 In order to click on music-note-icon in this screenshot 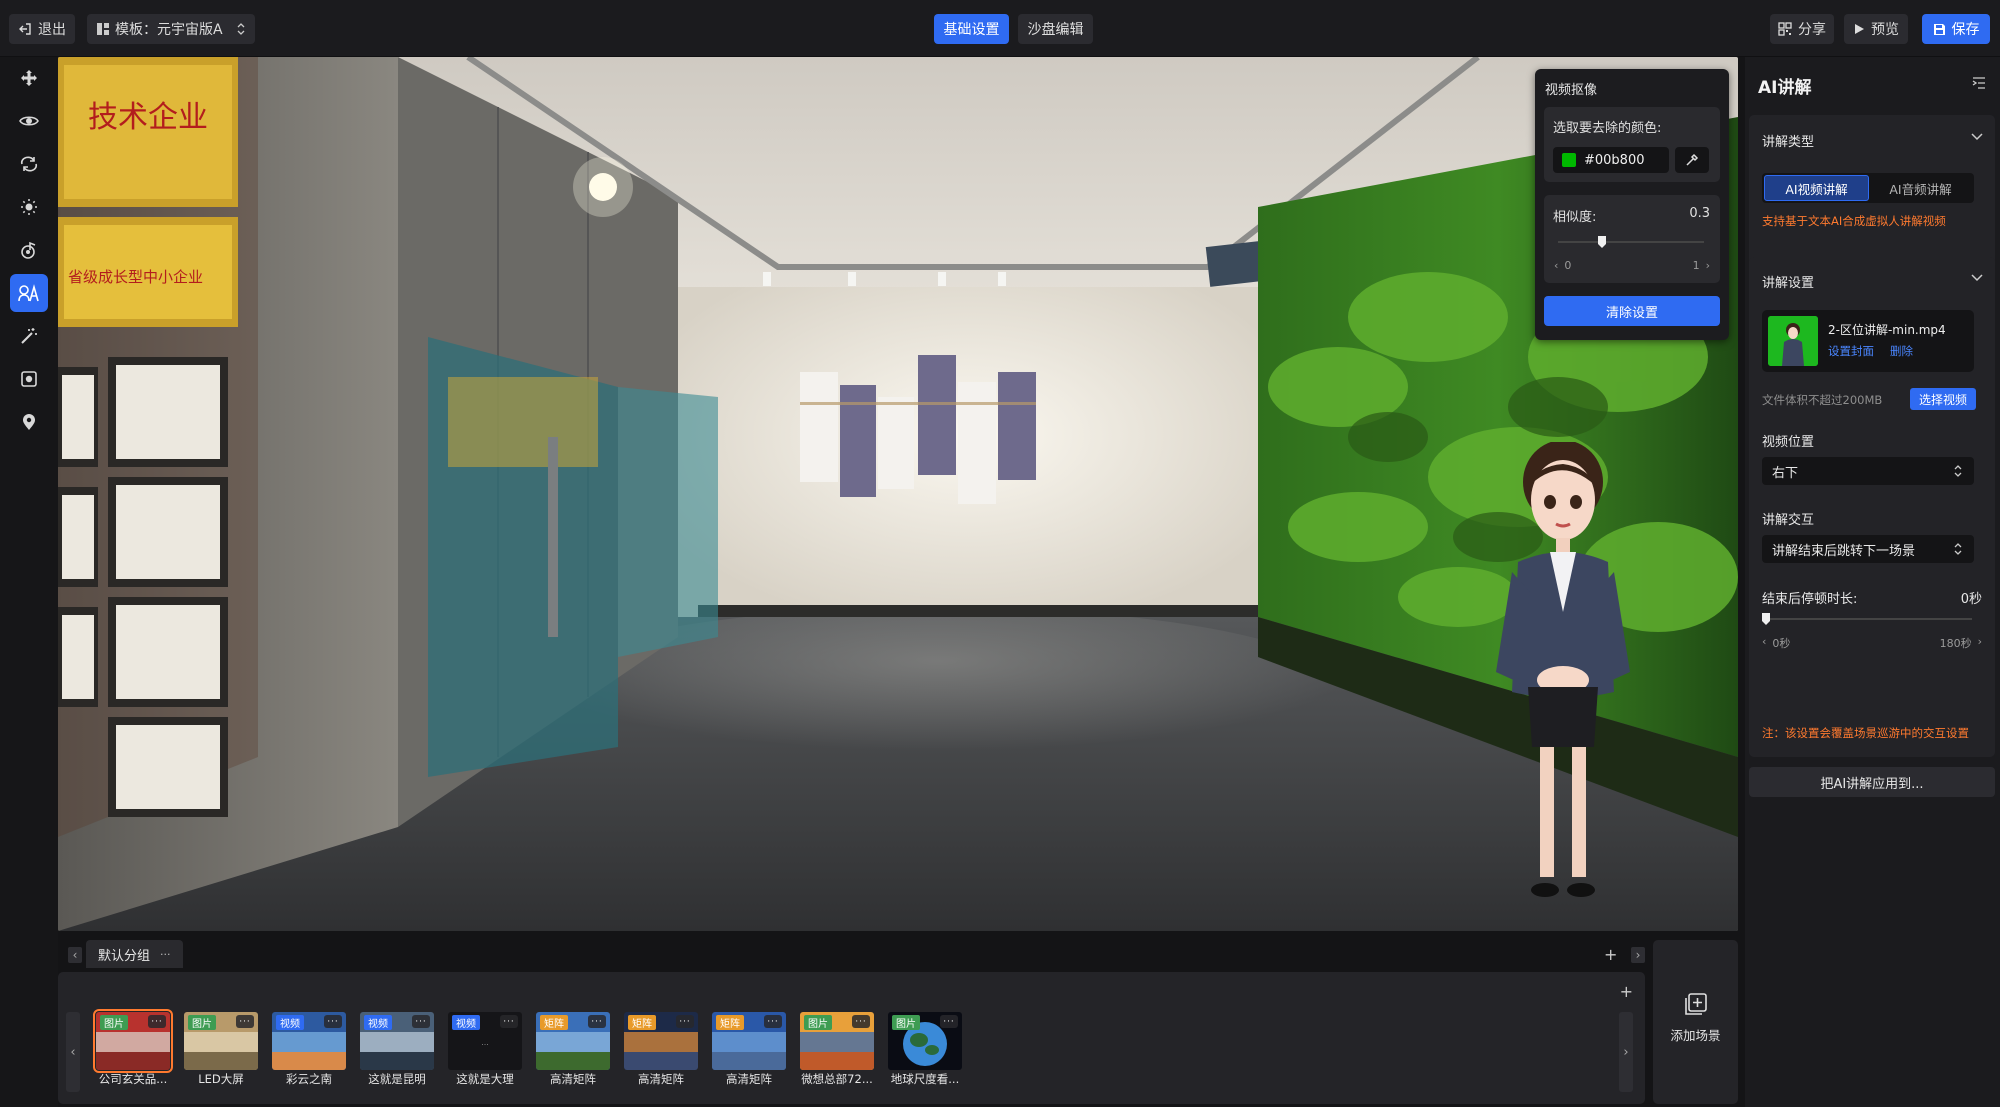, I will do `click(29, 250)`.